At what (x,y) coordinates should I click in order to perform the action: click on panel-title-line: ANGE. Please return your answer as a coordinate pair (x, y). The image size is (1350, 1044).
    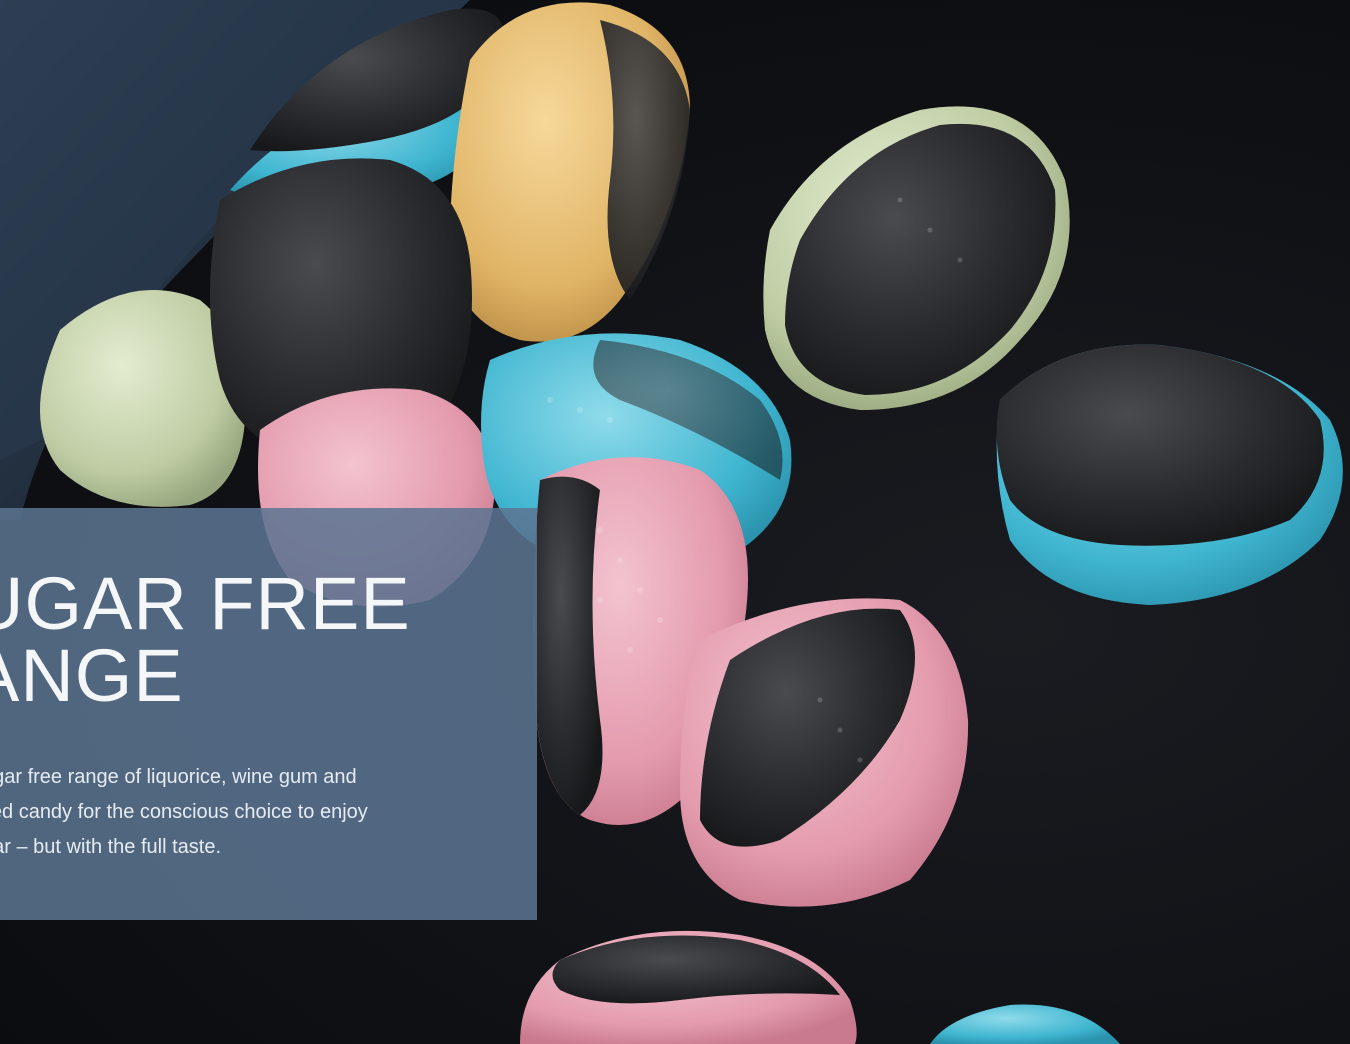
    Looking at the image, I should click on (92, 675).